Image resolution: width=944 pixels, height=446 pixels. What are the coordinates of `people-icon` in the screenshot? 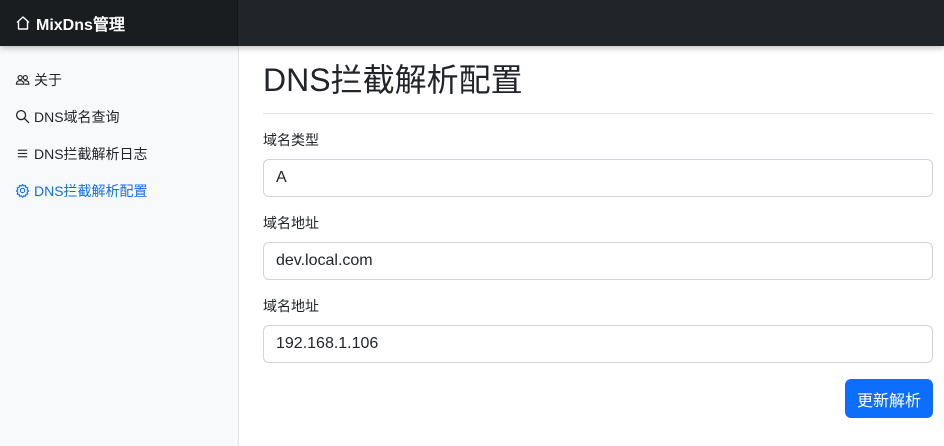 It's located at (22, 79).